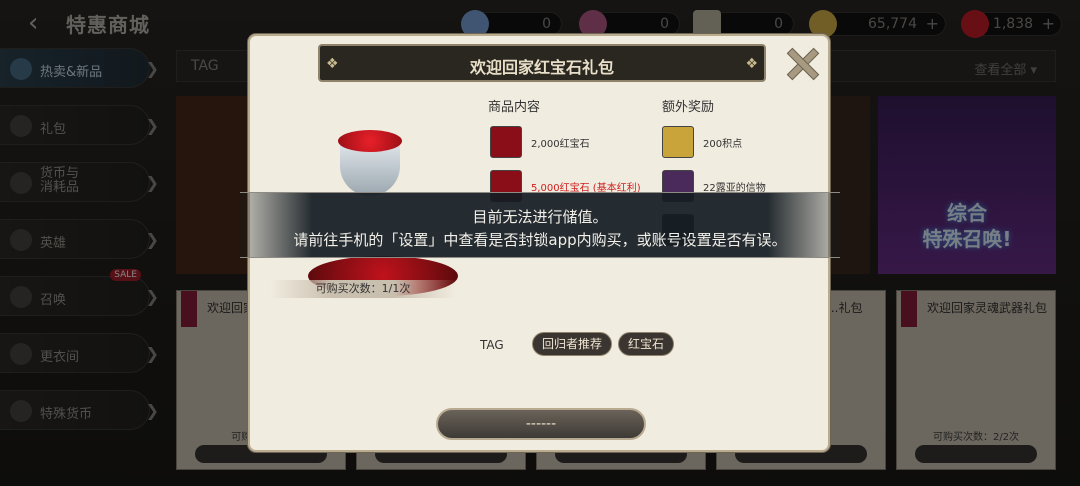  I want to click on purchase-button: ------, so click(541, 424).